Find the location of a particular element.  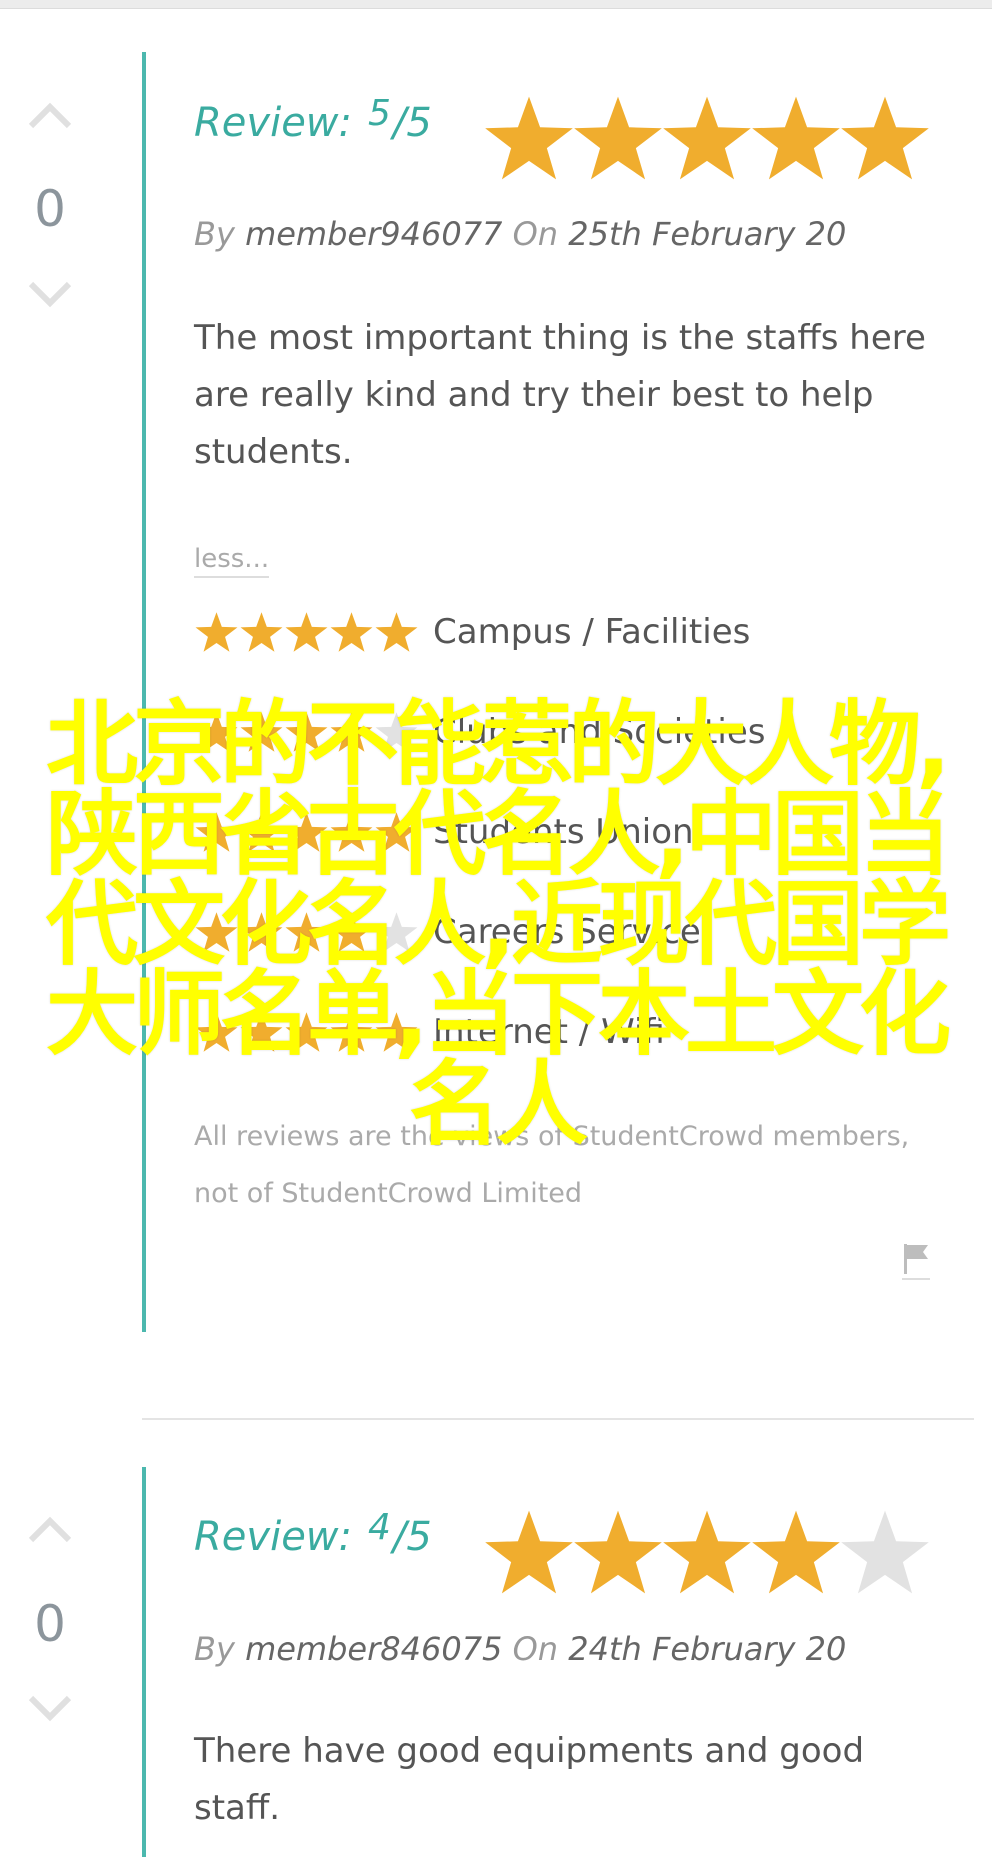

review-divider is located at coordinates (558, 1419).